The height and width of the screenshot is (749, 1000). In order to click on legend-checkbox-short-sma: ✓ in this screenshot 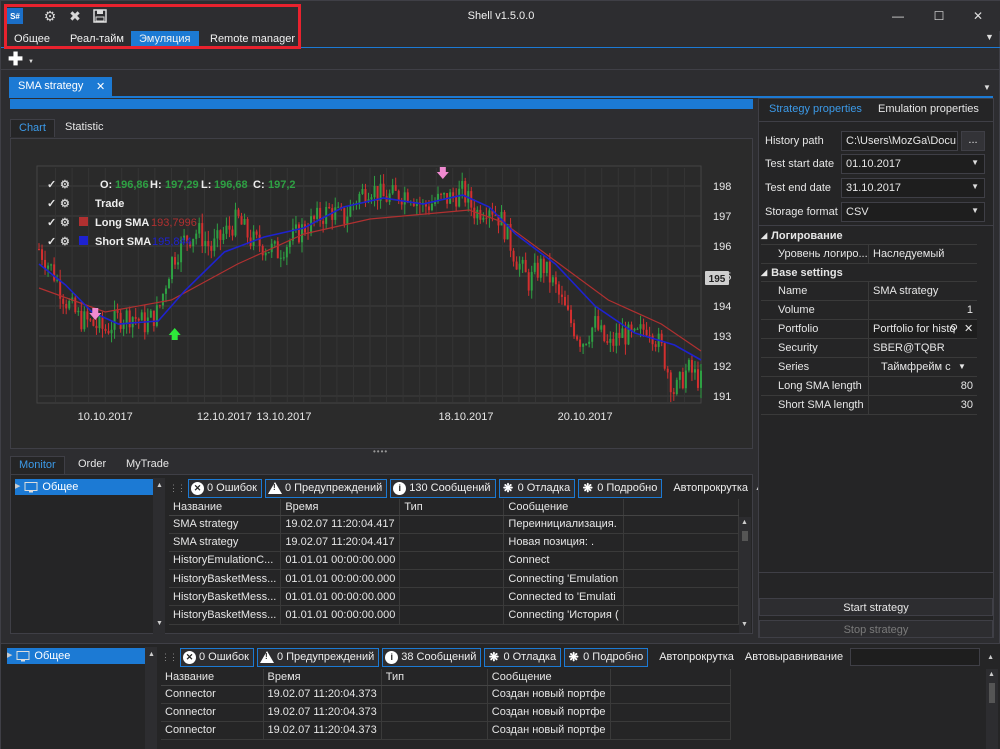, I will do `click(51, 242)`.